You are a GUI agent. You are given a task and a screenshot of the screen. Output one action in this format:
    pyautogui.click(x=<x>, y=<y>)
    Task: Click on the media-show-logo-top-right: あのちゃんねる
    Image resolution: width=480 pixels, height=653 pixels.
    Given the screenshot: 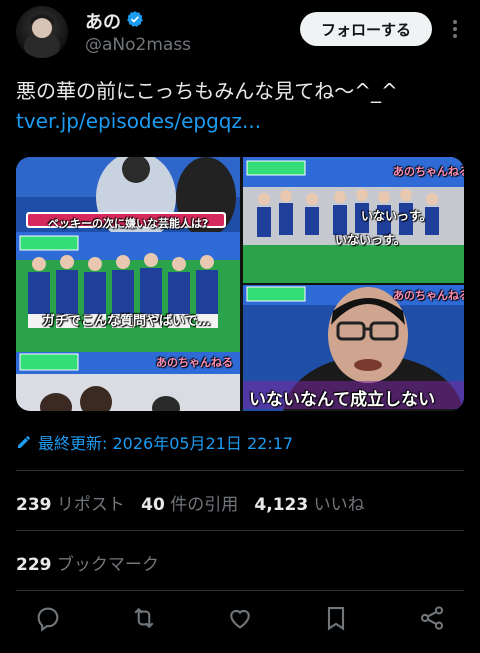 What is the action you would take?
    pyautogui.click(x=428, y=171)
    